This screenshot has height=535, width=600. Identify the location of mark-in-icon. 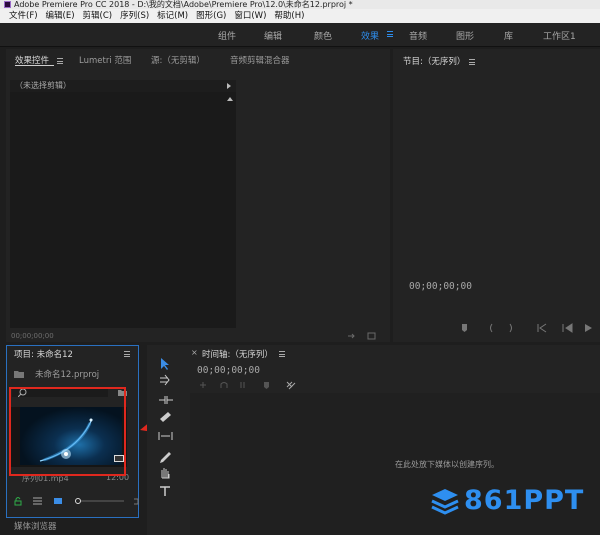
(491, 328).